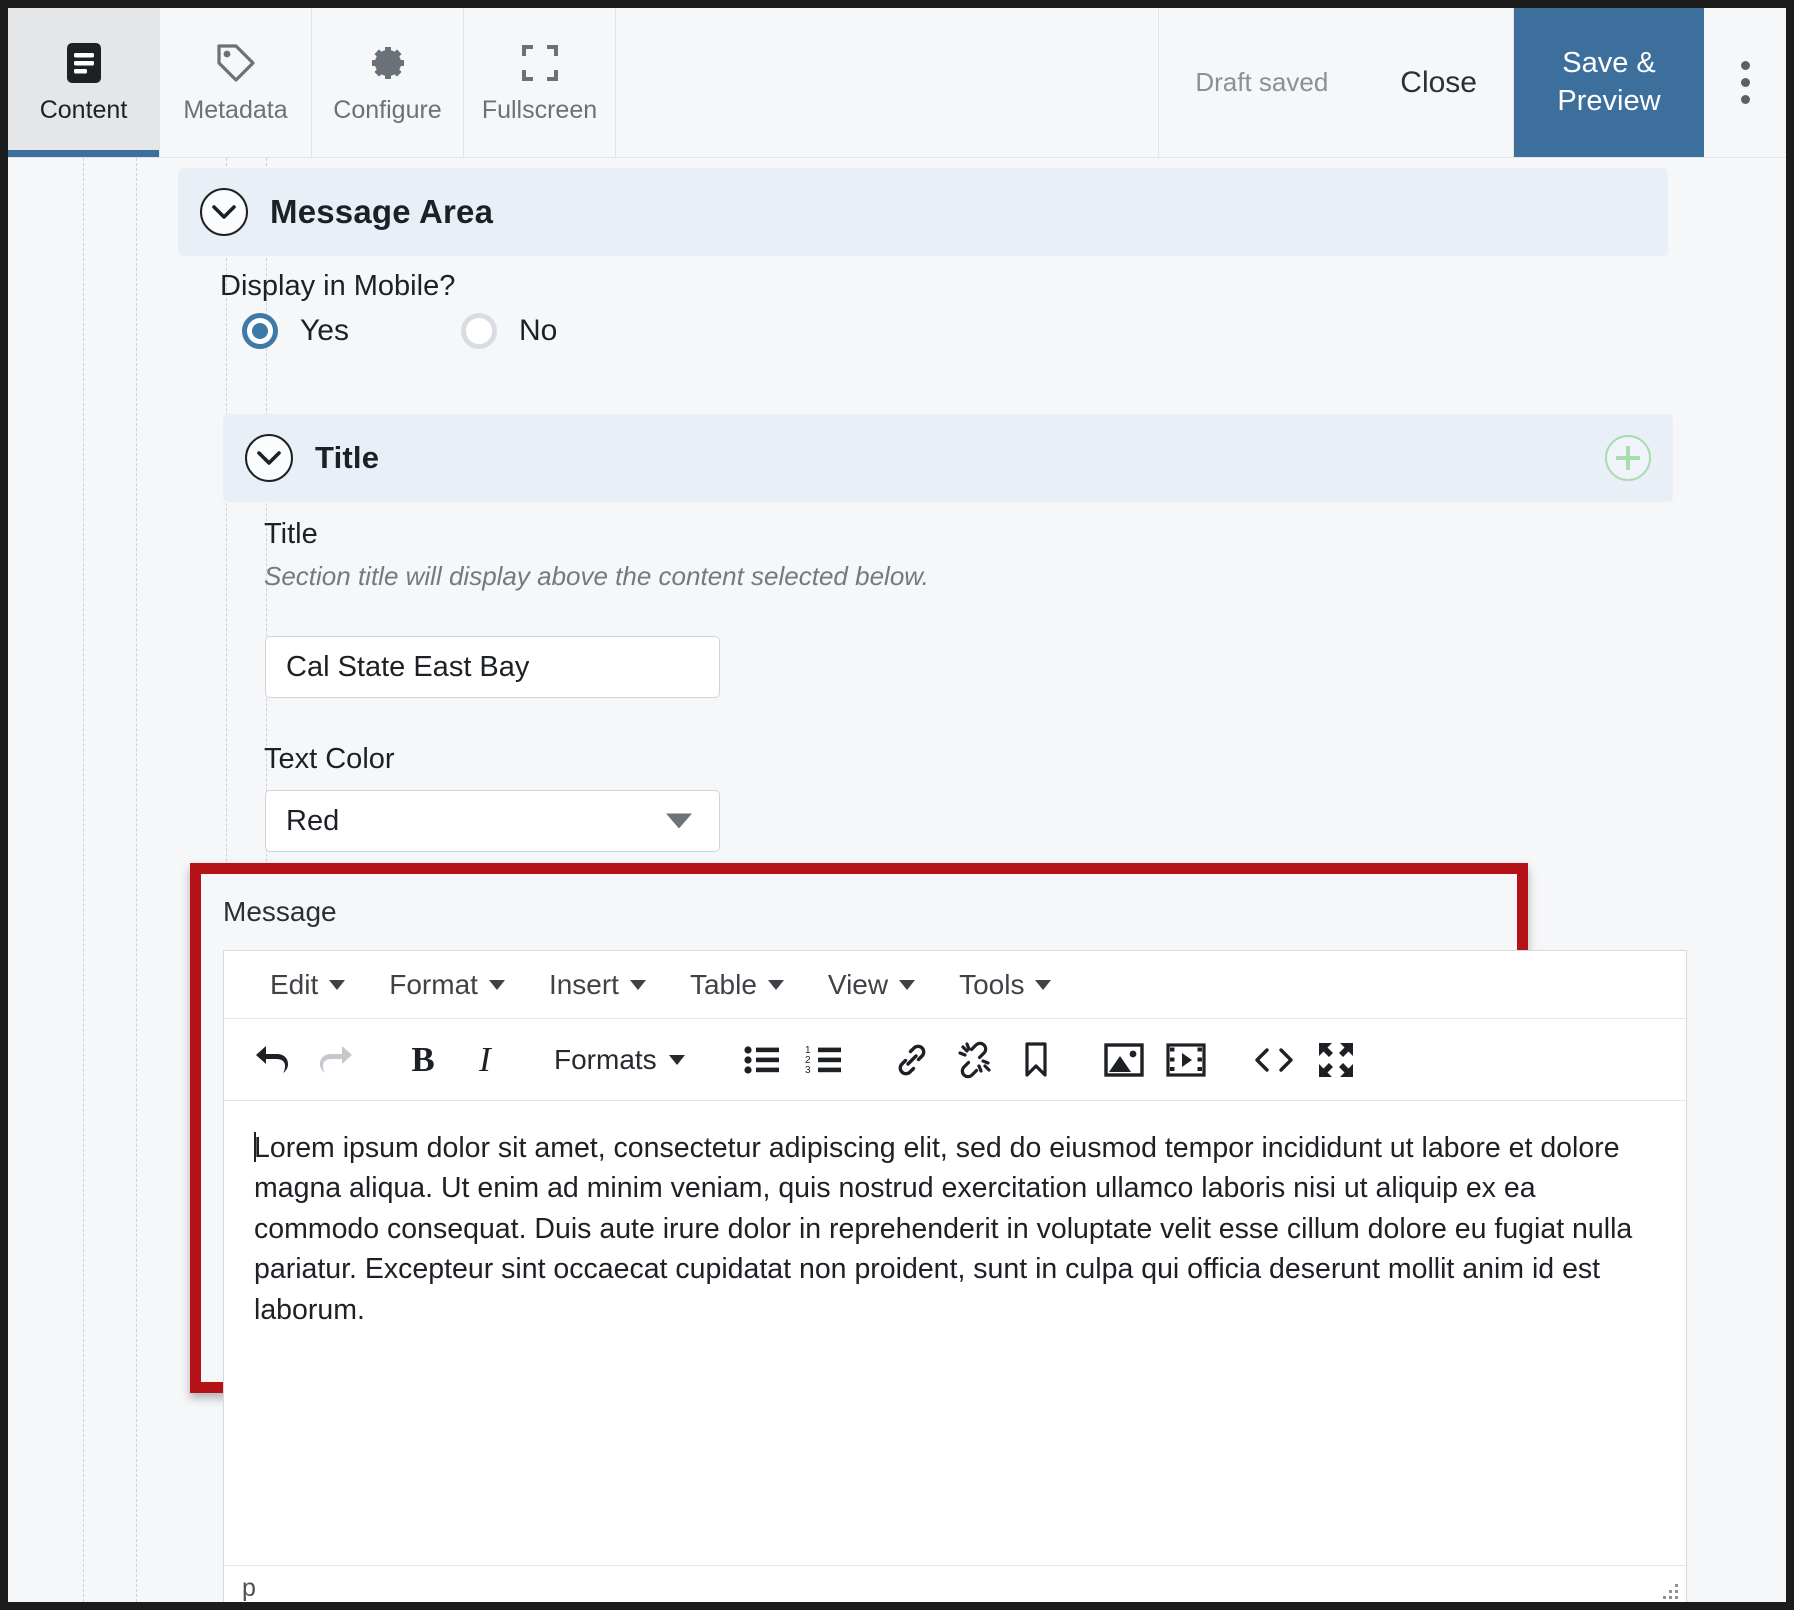 This screenshot has width=1794, height=1610. Describe the element at coordinates (307, 985) in the screenshot. I see `menu-edit: Edit` at that location.